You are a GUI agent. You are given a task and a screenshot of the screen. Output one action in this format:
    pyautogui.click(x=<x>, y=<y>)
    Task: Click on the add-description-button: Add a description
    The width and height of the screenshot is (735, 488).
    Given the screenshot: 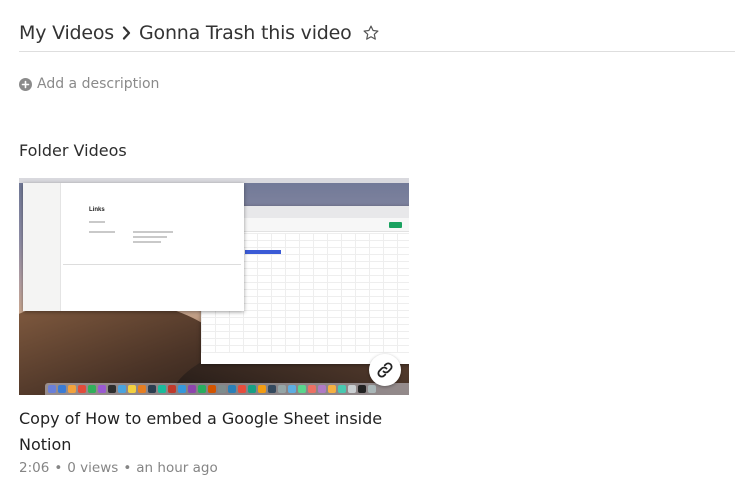 What is the action you would take?
    pyautogui.click(x=89, y=84)
    